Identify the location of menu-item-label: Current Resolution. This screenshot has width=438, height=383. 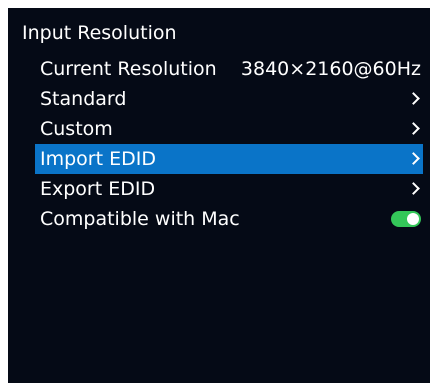
(128, 69).